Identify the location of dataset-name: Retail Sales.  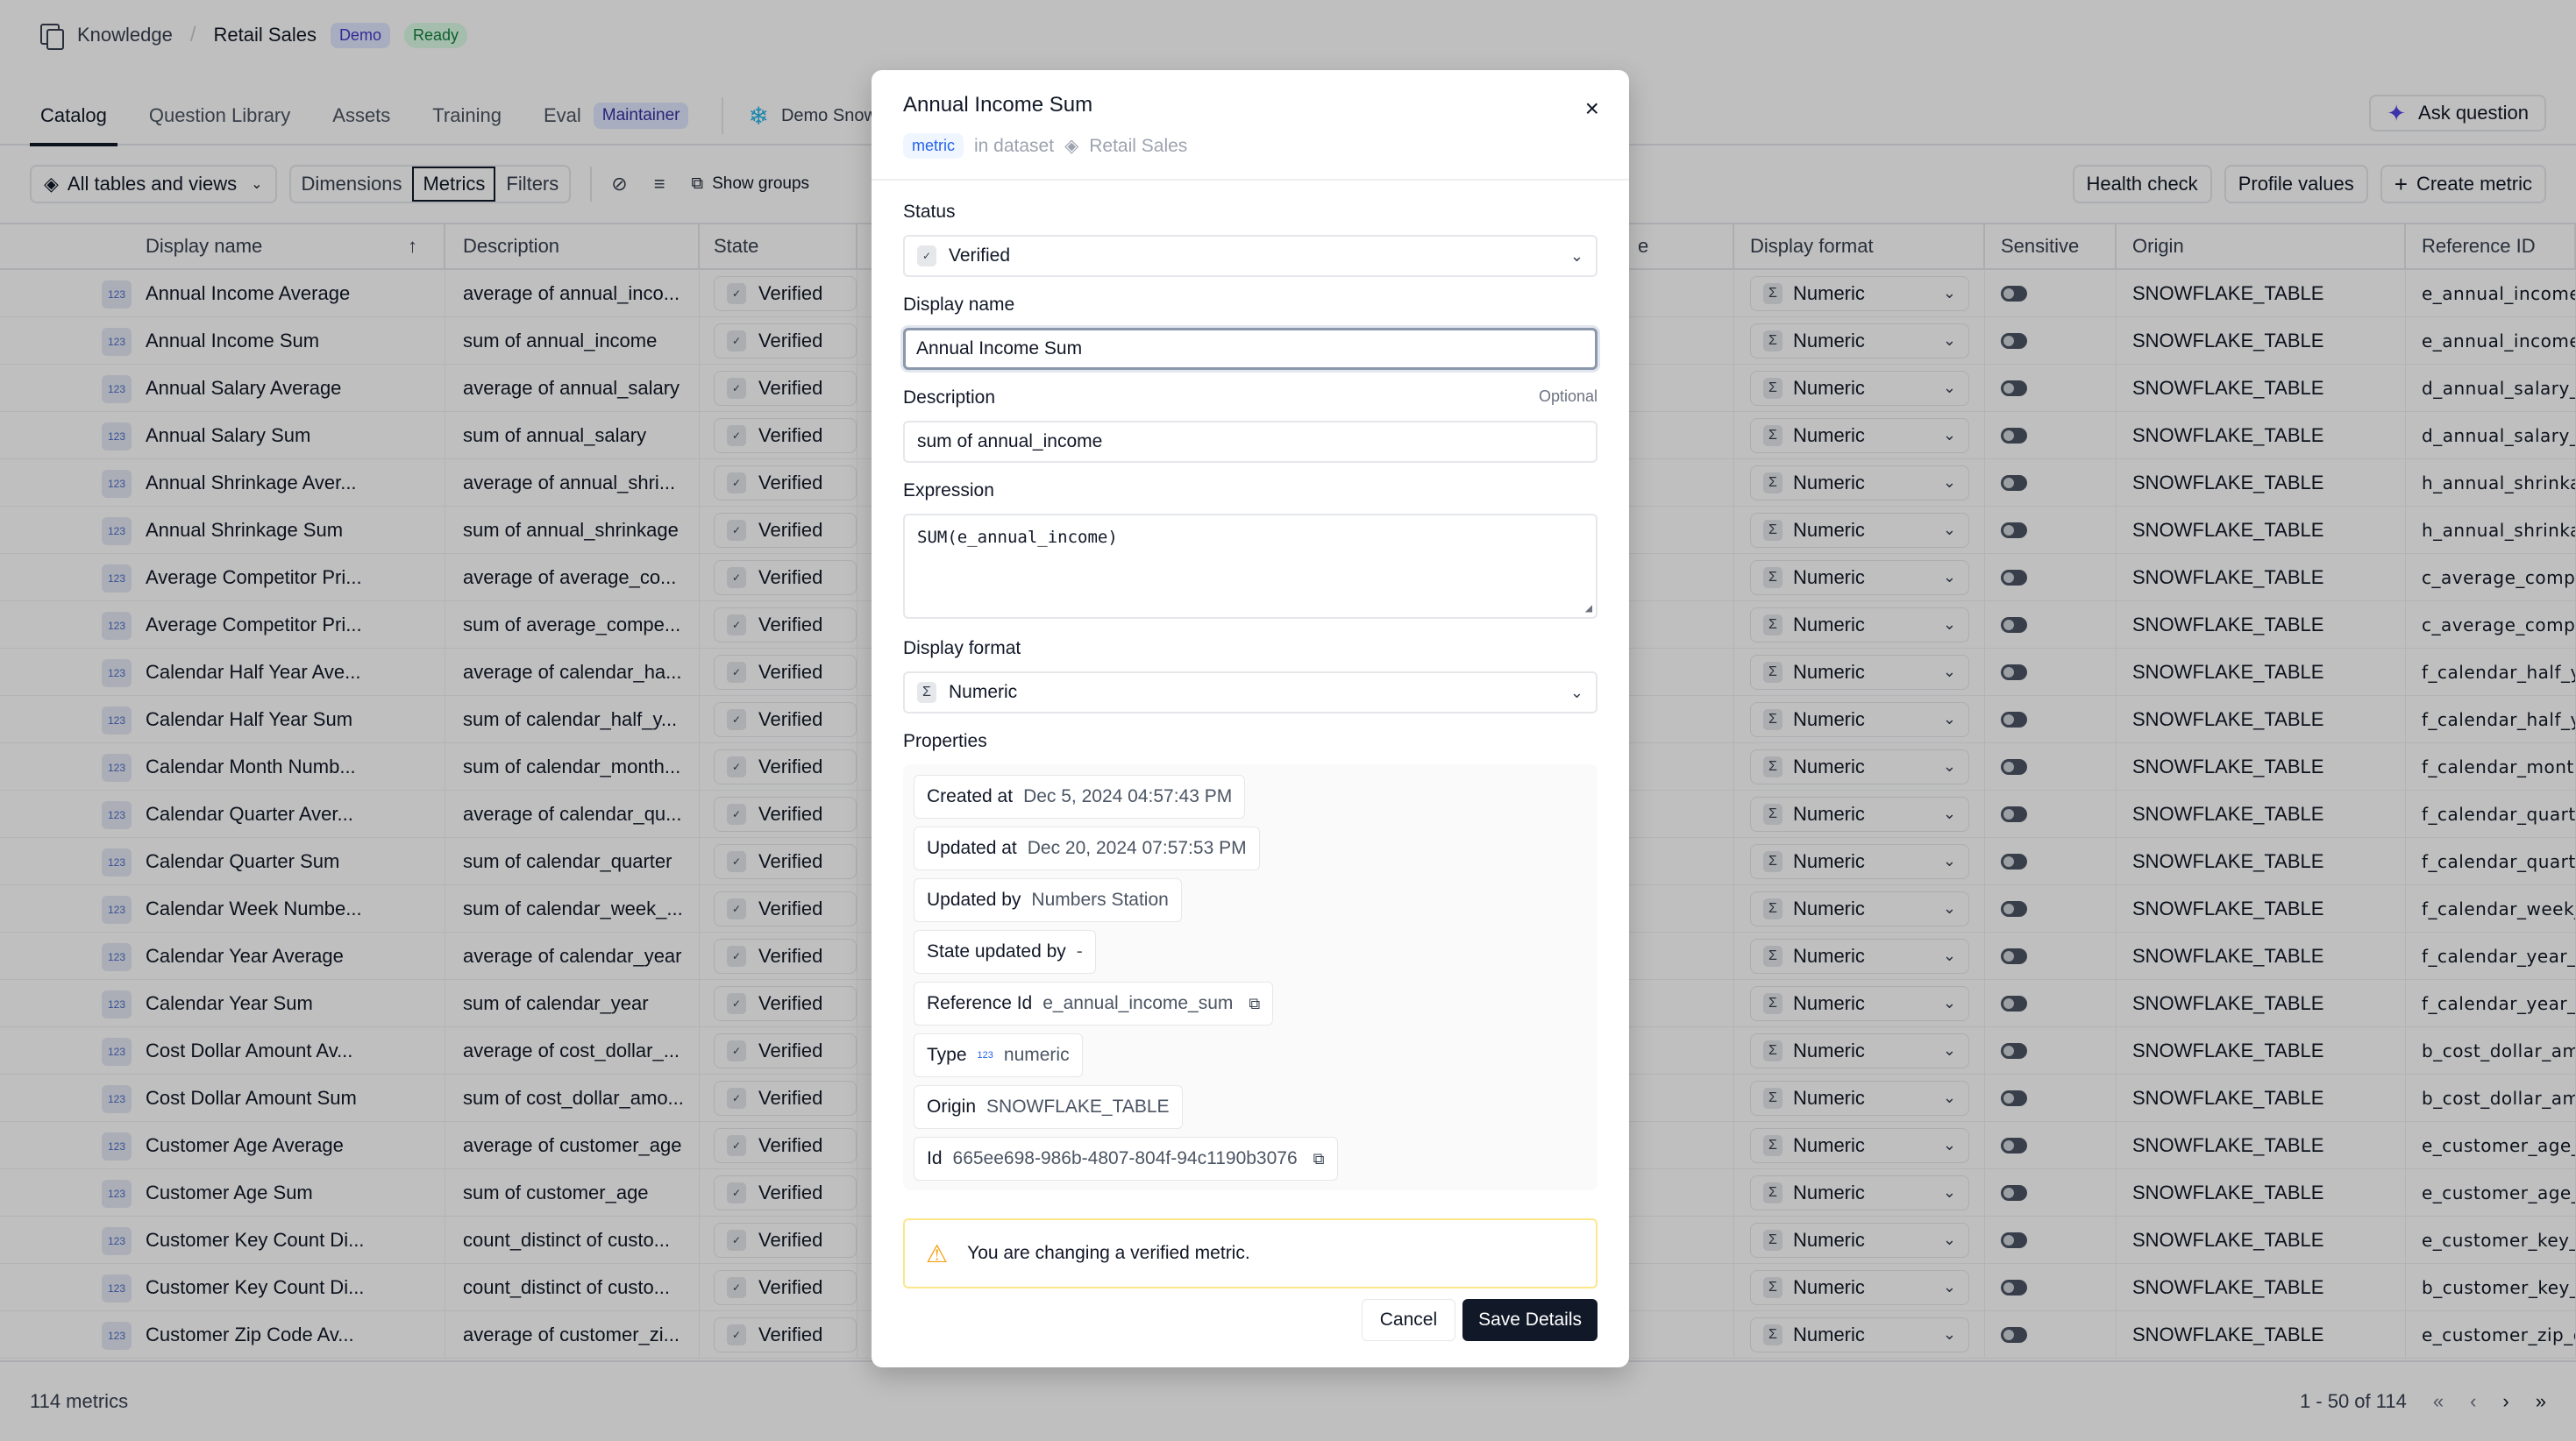
(1138, 145).